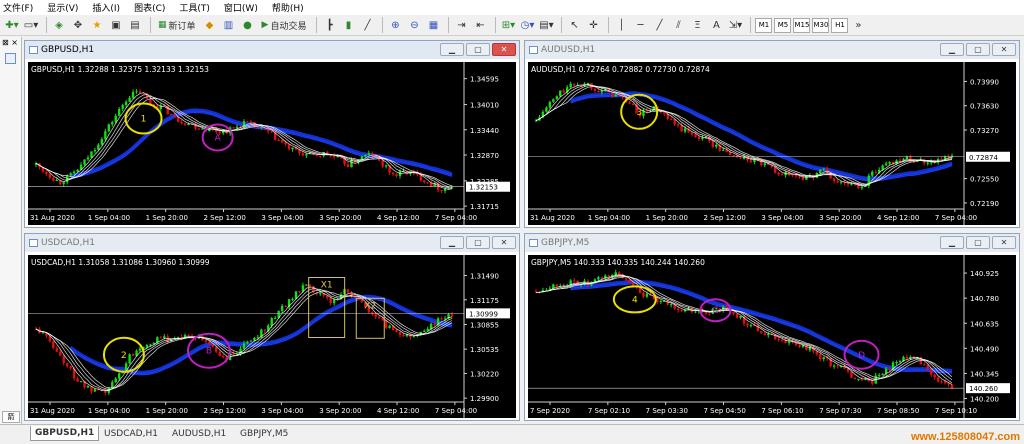  Describe the element at coordinates (97, 25) in the screenshot. I see `navigator-icon: ★` at that location.